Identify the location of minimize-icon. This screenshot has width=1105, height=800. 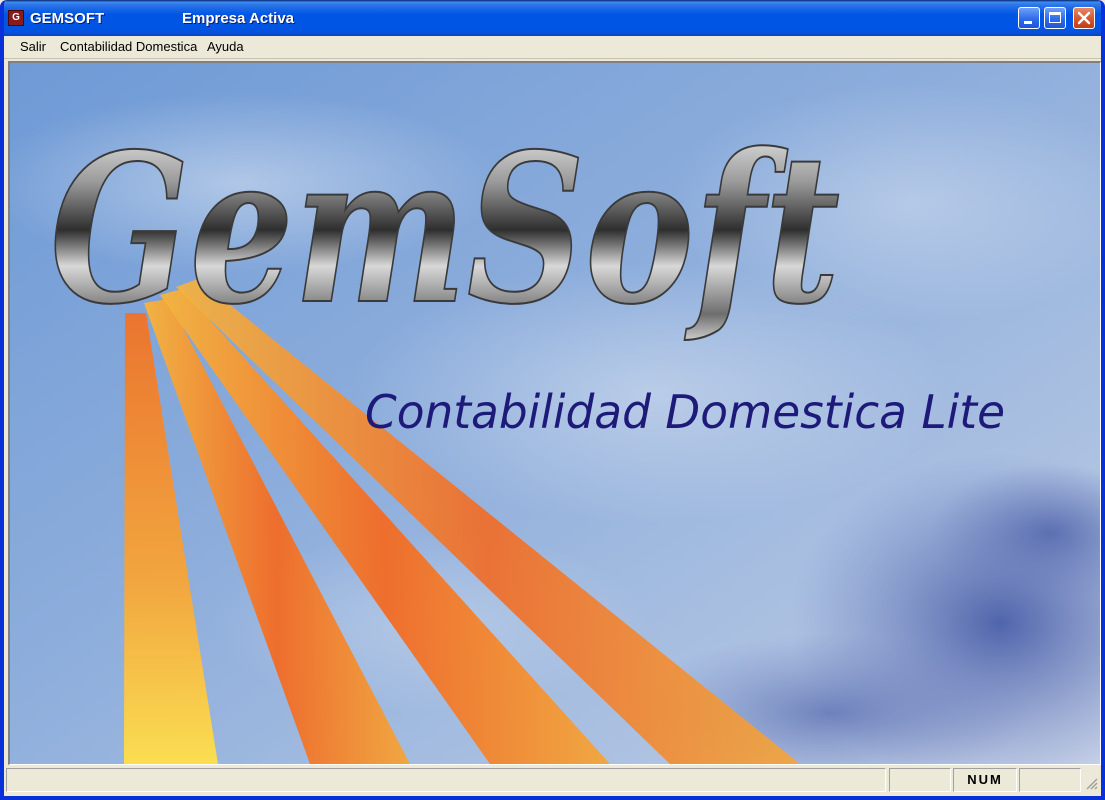
(1028, 22).